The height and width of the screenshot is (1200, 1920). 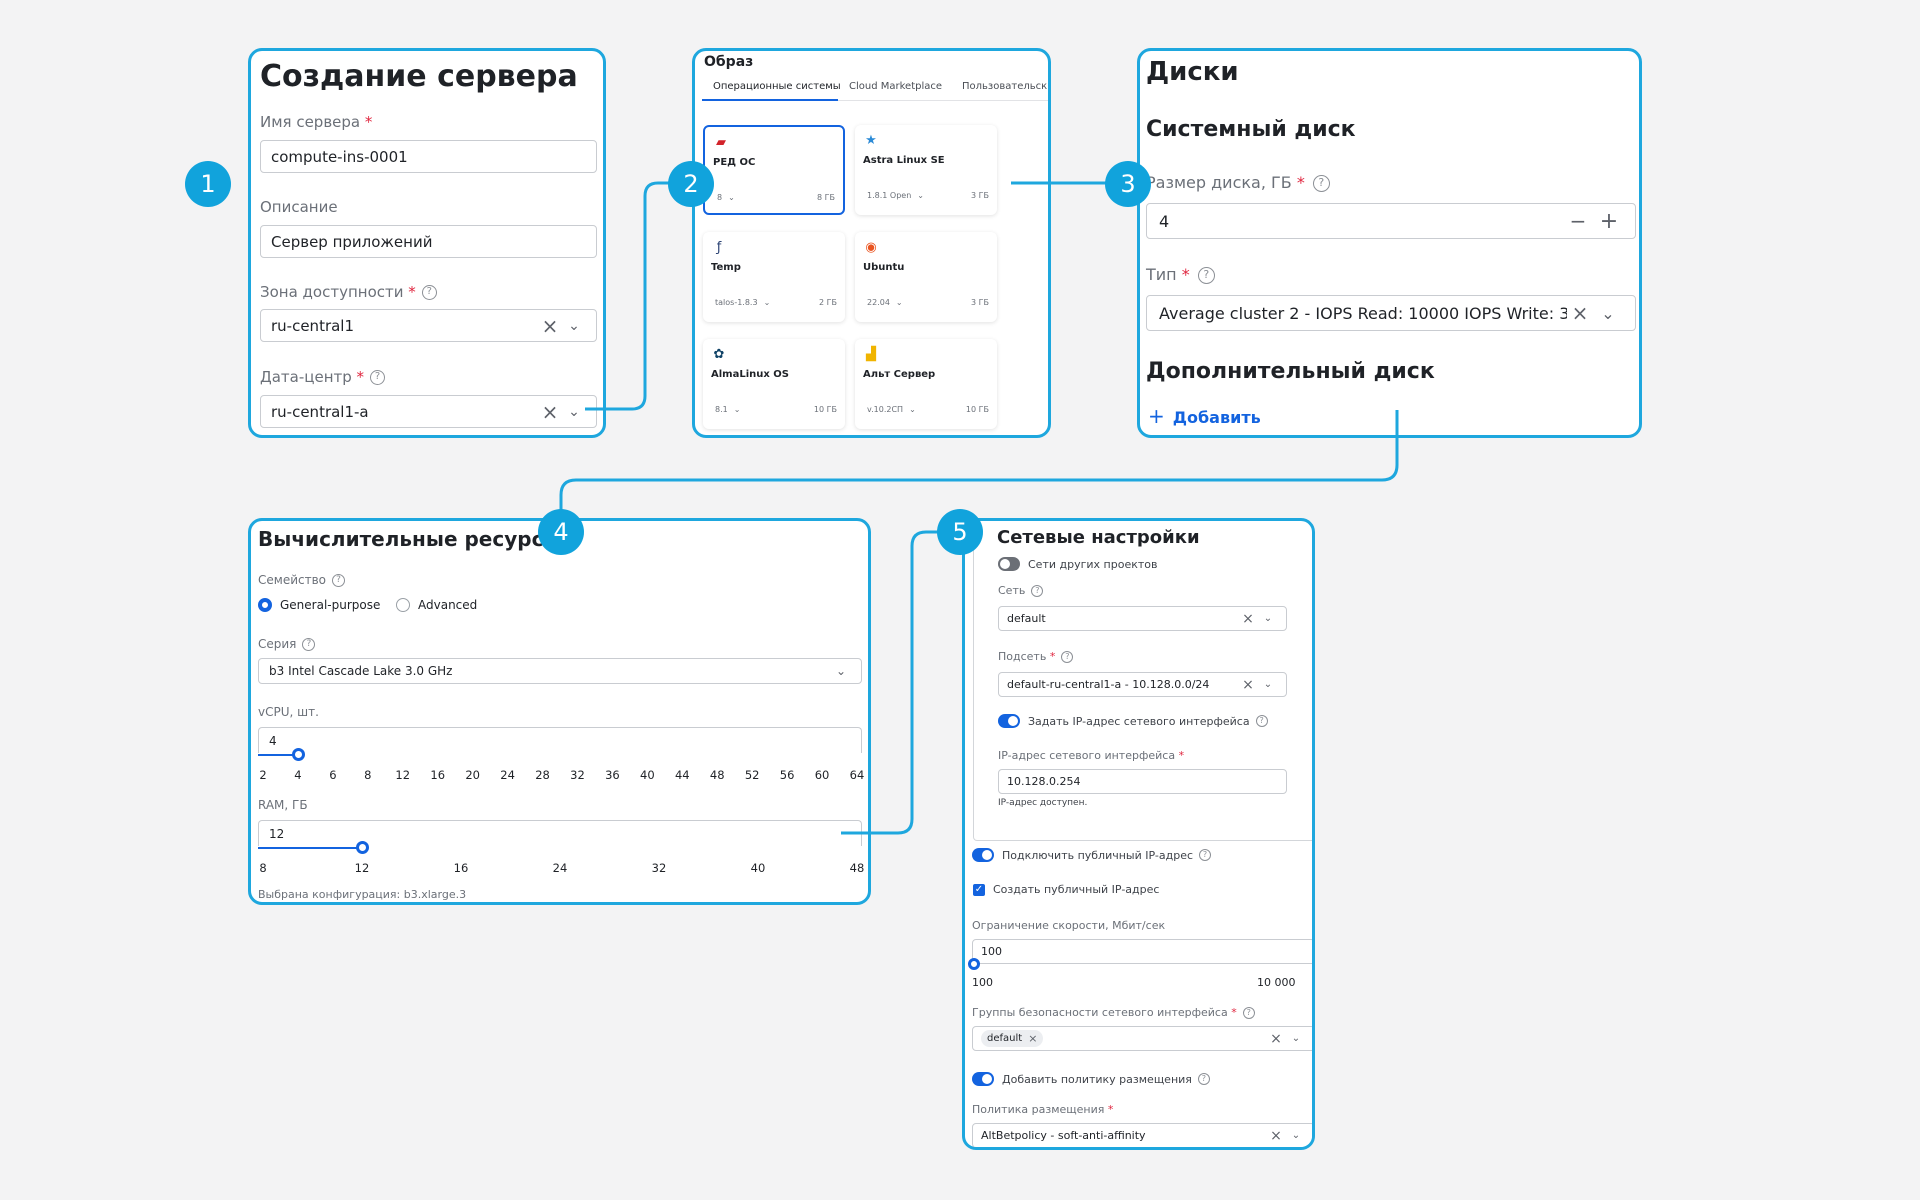 What do you see at coordinates (885, 302) in the screenshot?
I see `os-version-select: 22.04 ⌄` at bounding box center [885, 302].